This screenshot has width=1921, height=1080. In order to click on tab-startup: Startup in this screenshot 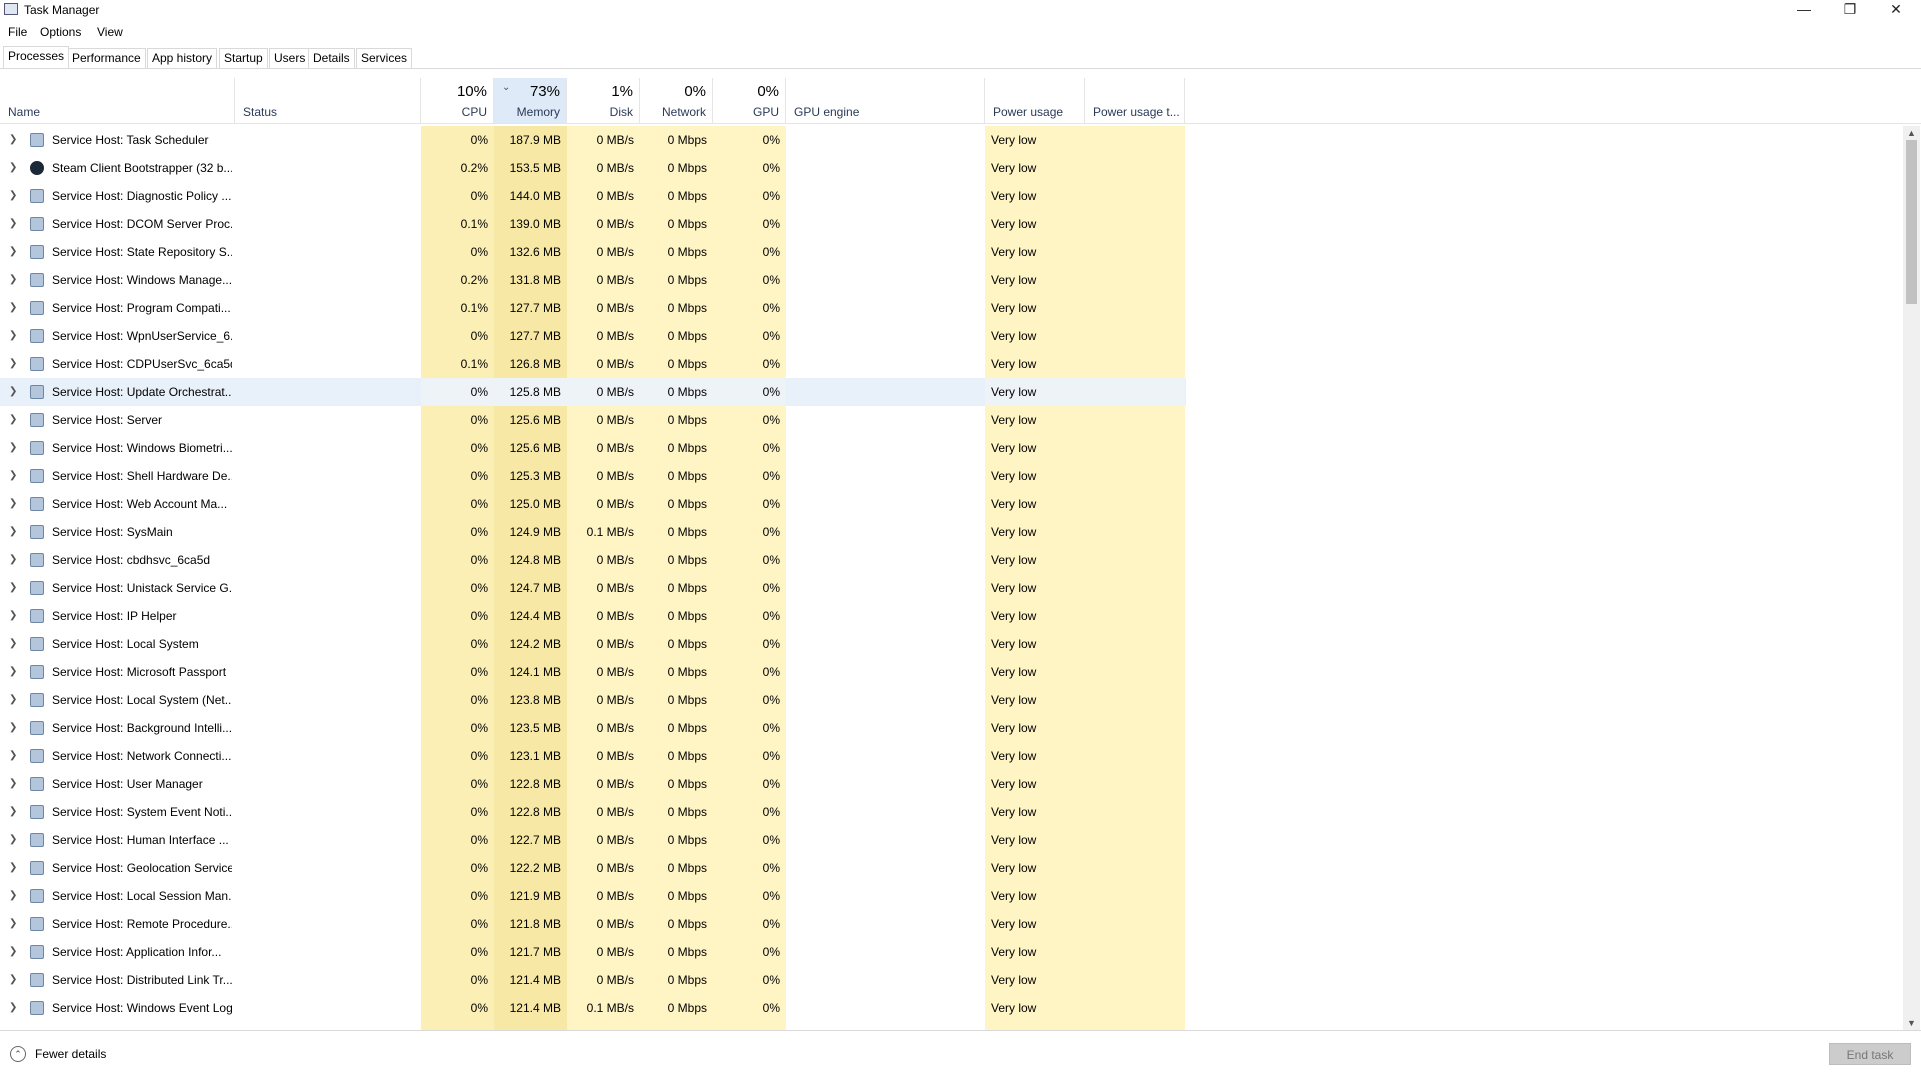, I will do `click(243, 58)`.